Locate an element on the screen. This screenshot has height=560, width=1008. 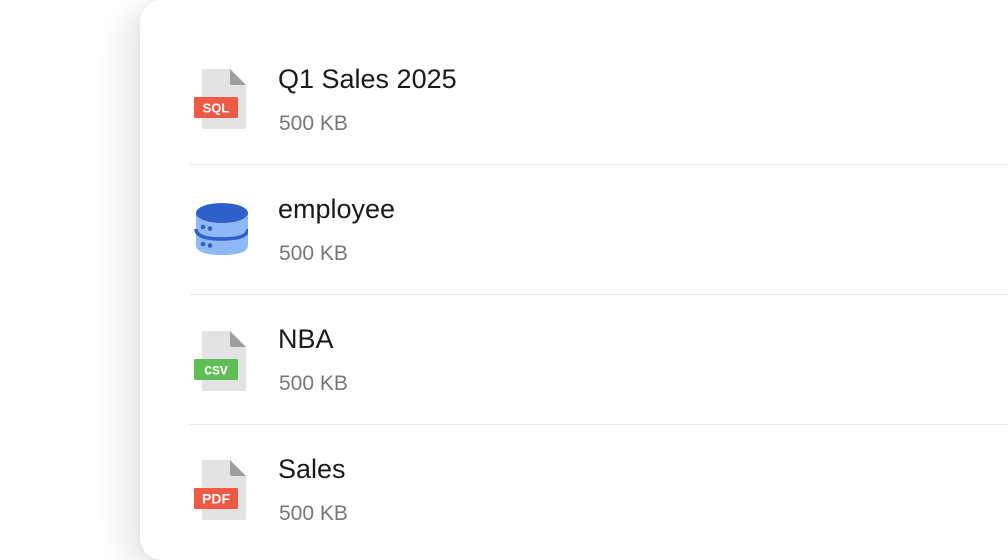
file-name: Q1 Sales 2025 is located at coordinates (367, 79).